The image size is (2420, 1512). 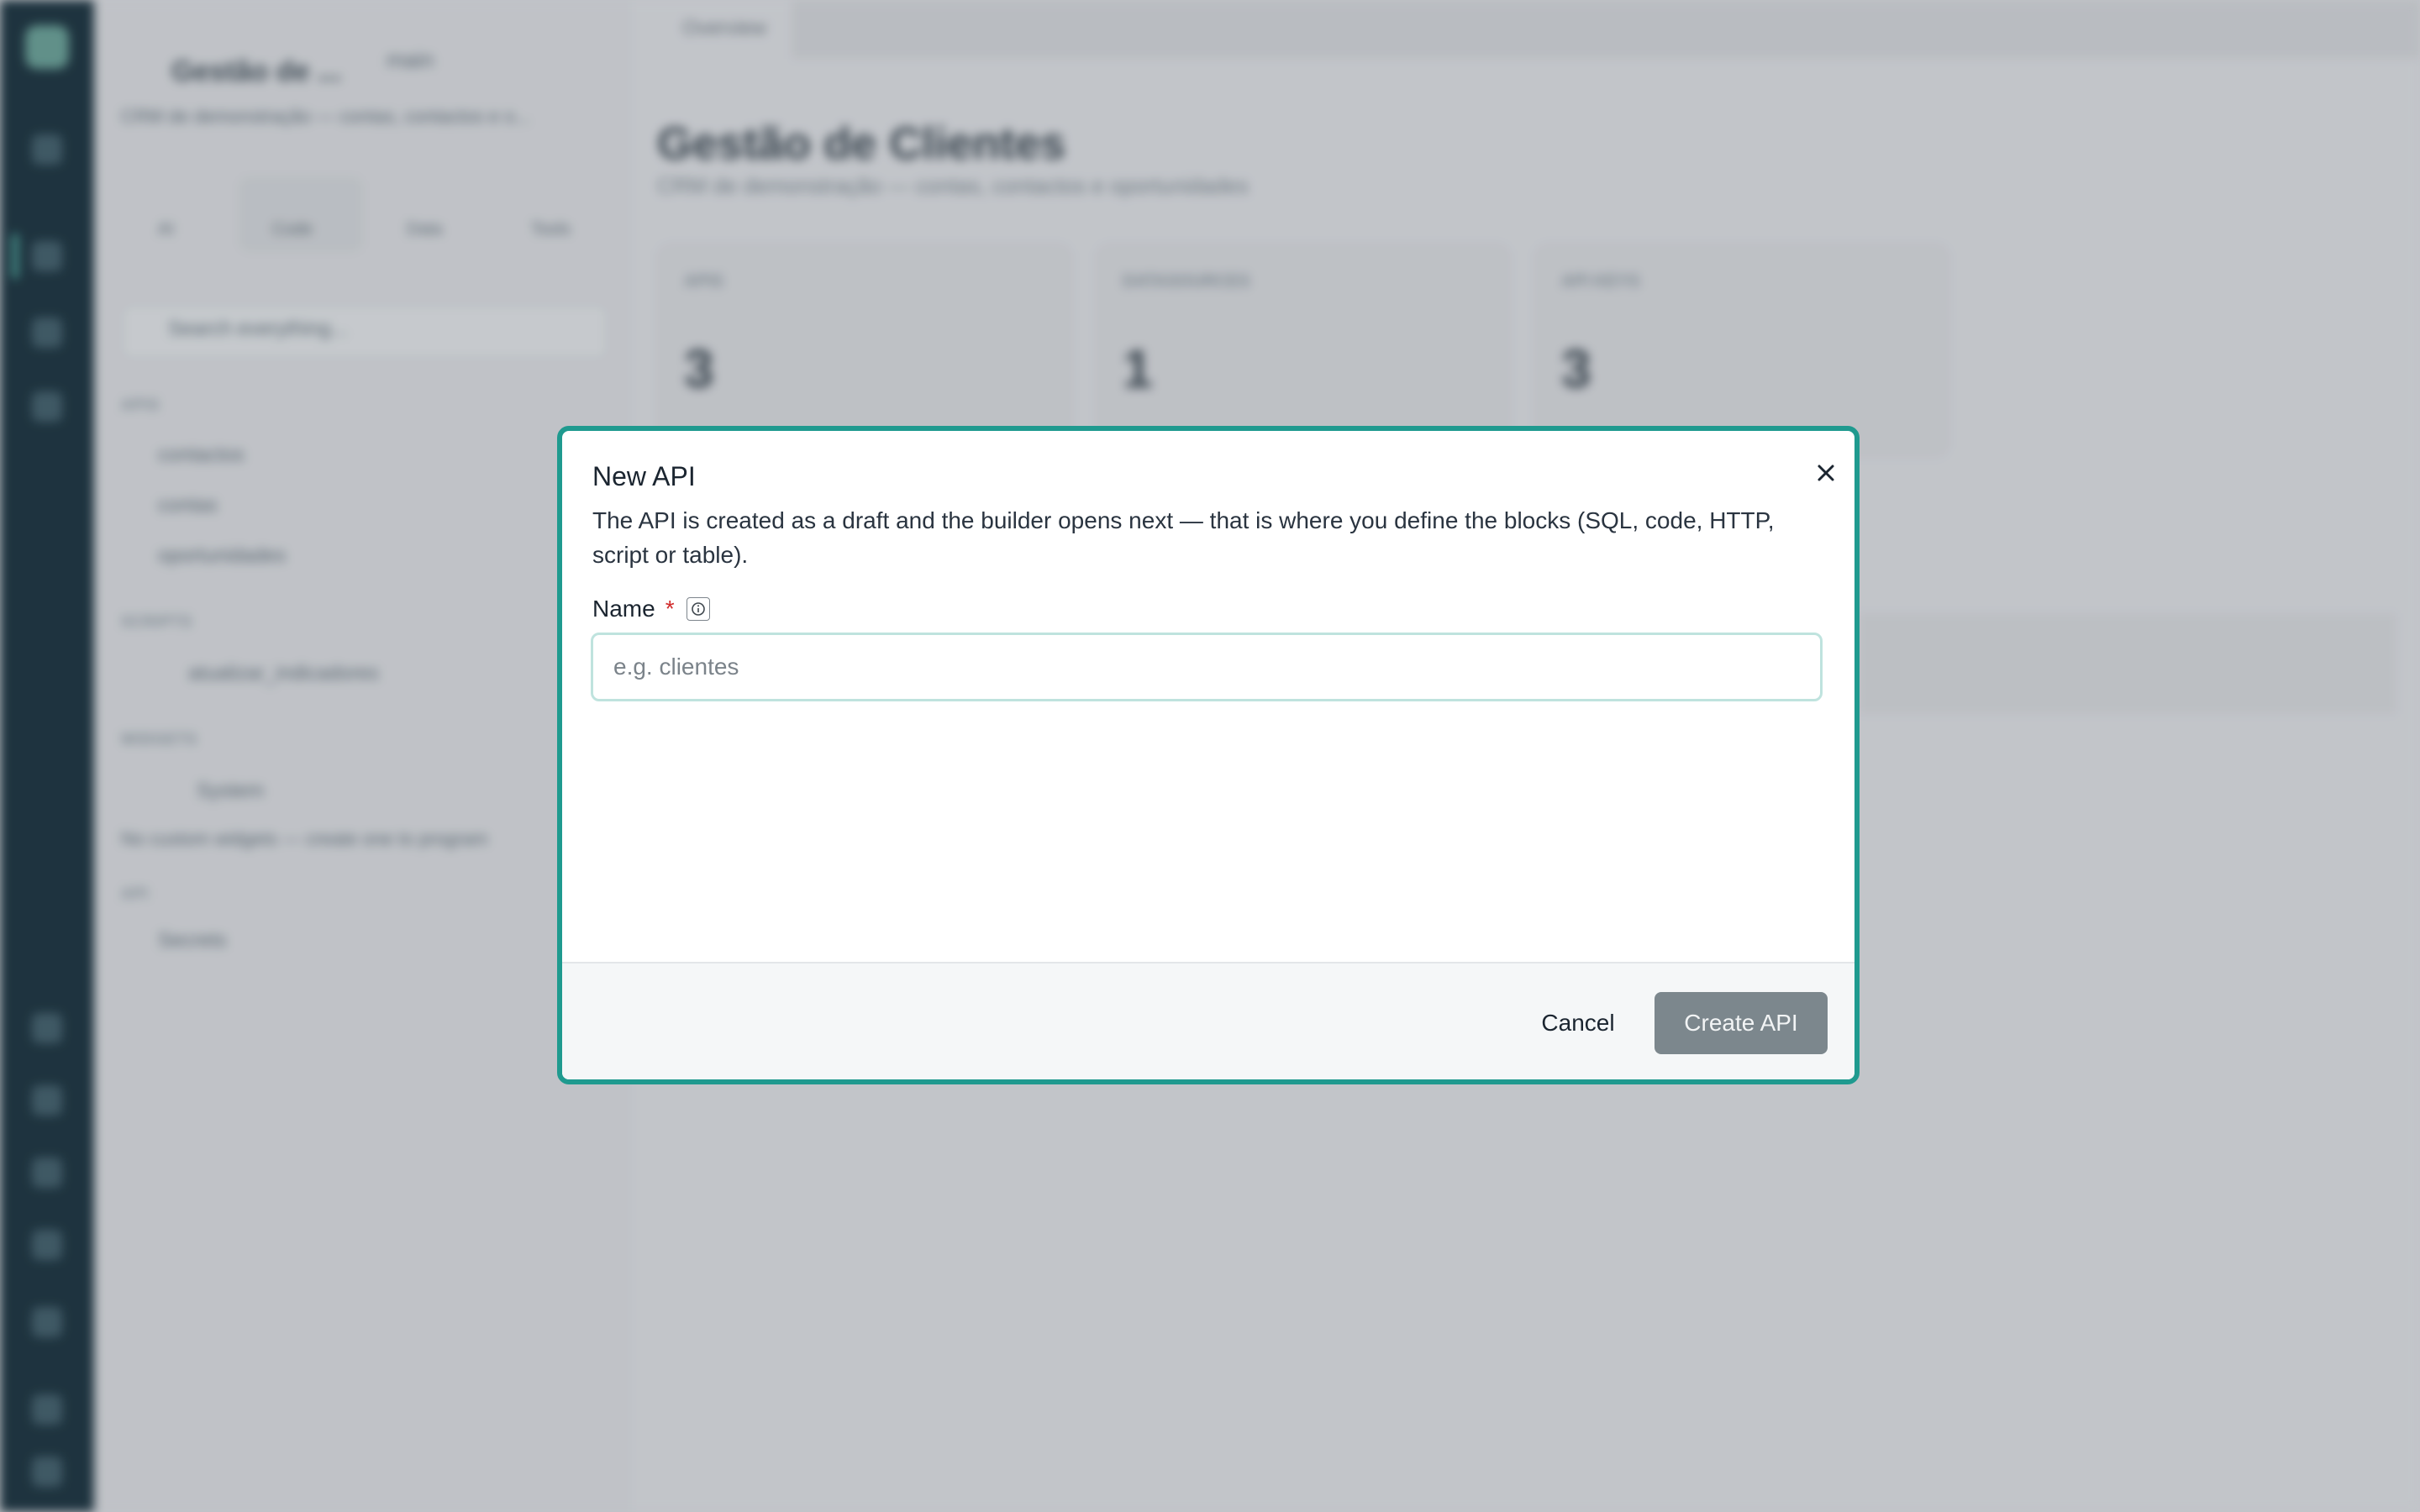 What do you see at coordinates (1741, 1023) in the screenshot?
I see `create-api-button: Create API` at bounding box center [1741, 1023].